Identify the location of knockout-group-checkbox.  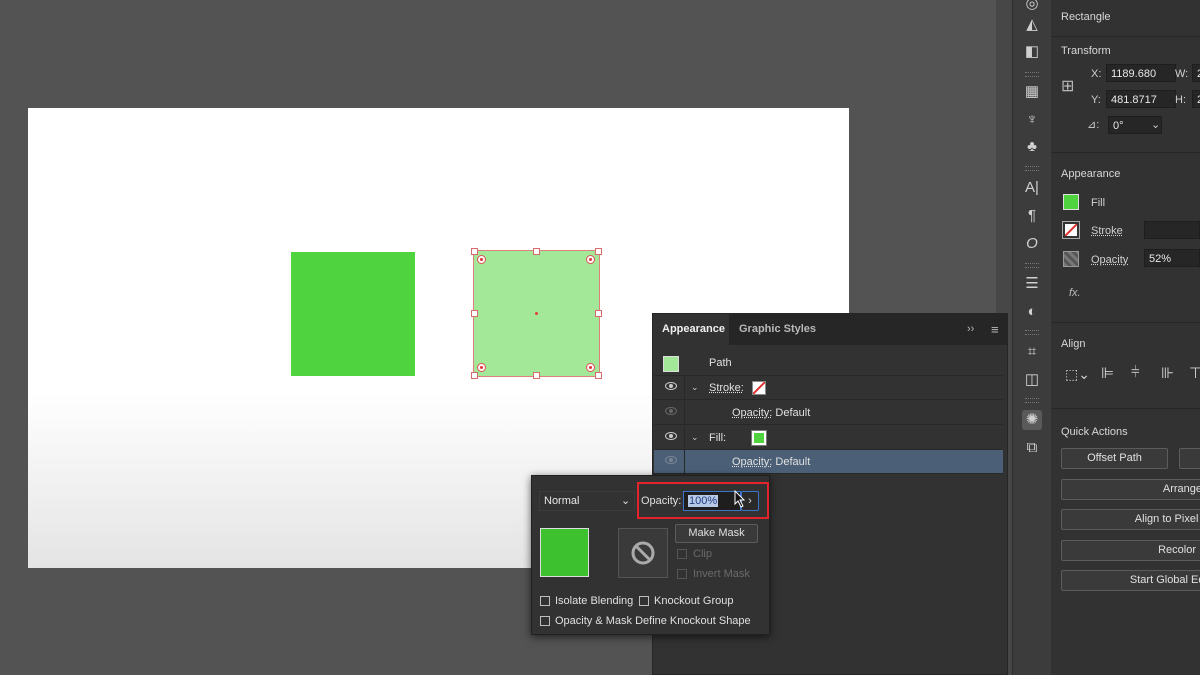
(644, 601).